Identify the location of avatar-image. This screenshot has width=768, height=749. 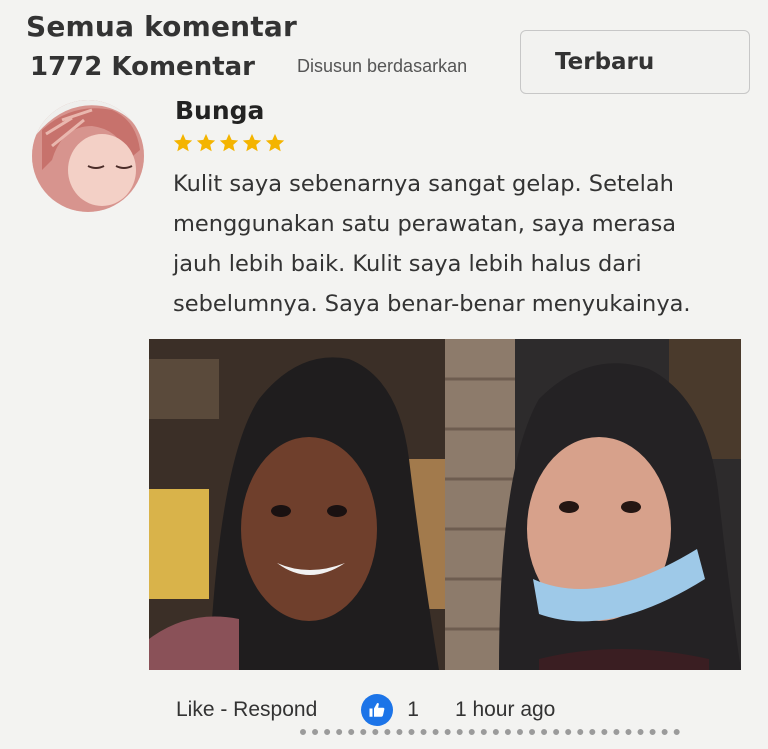
(88, 156).